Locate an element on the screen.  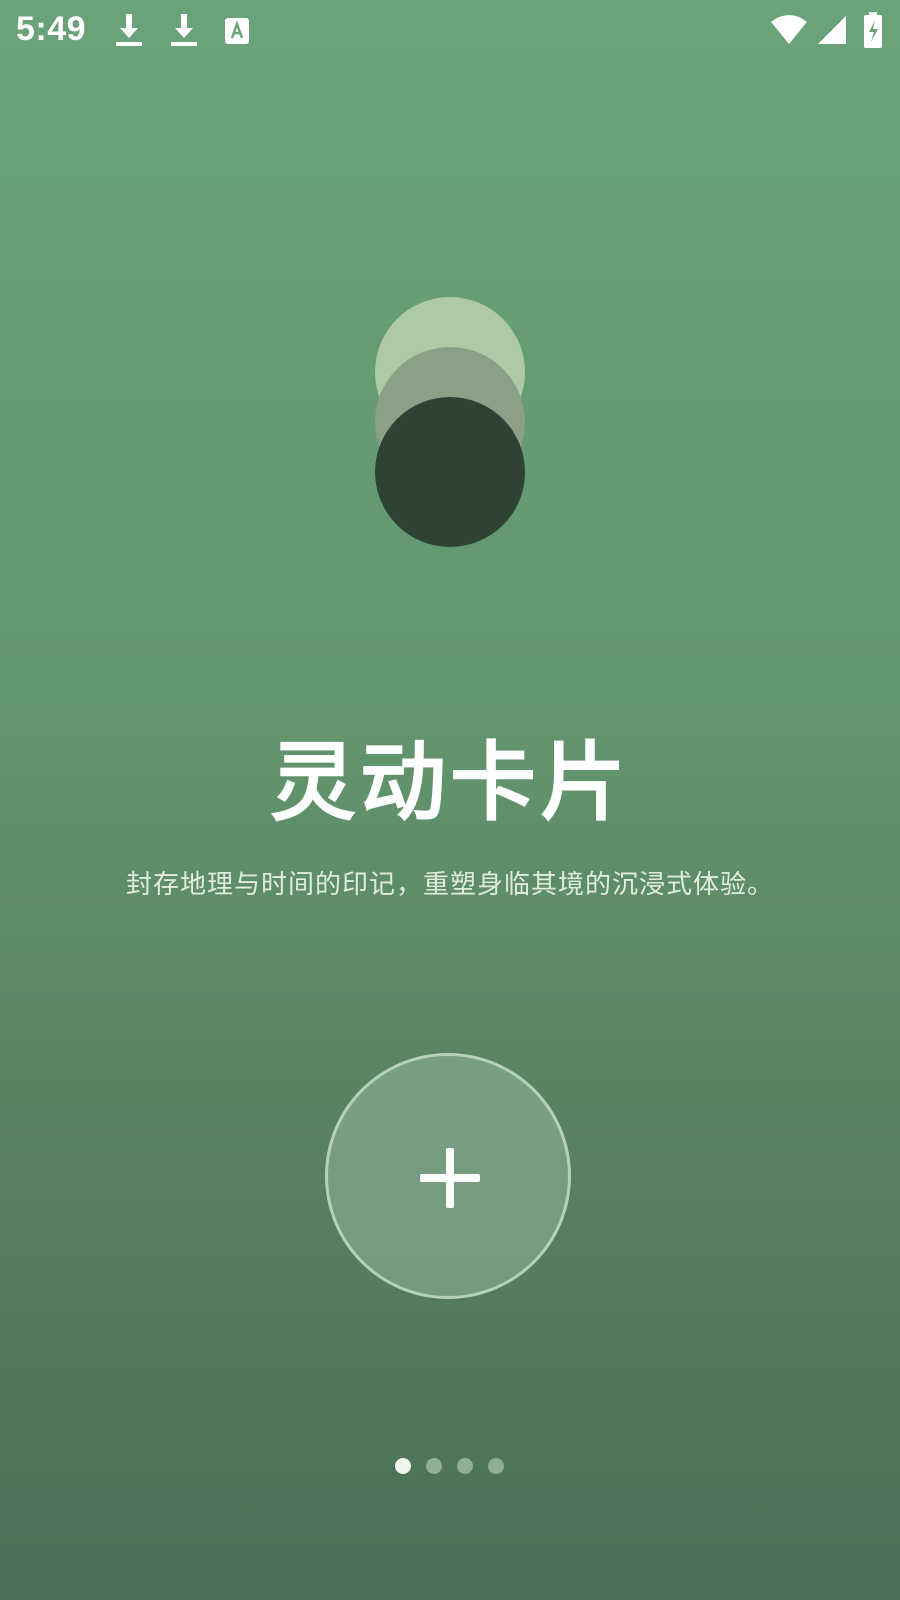
plus-icon is located at coordinates (450, 1178).